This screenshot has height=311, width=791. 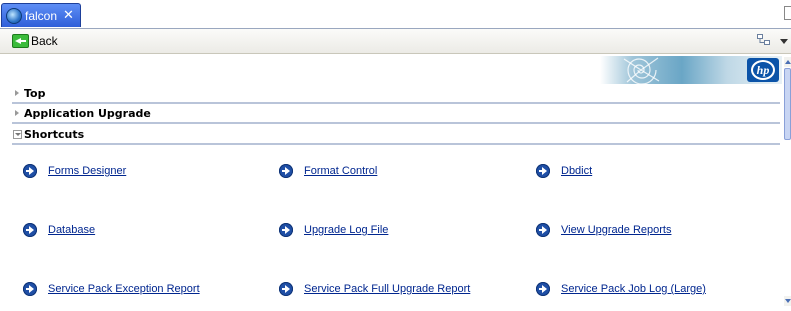 What do you see at coordinates (124, 289) in the screenshot?
I see `shortcut-link: Service Pack Exception Report` at bounding box center [124, 289].